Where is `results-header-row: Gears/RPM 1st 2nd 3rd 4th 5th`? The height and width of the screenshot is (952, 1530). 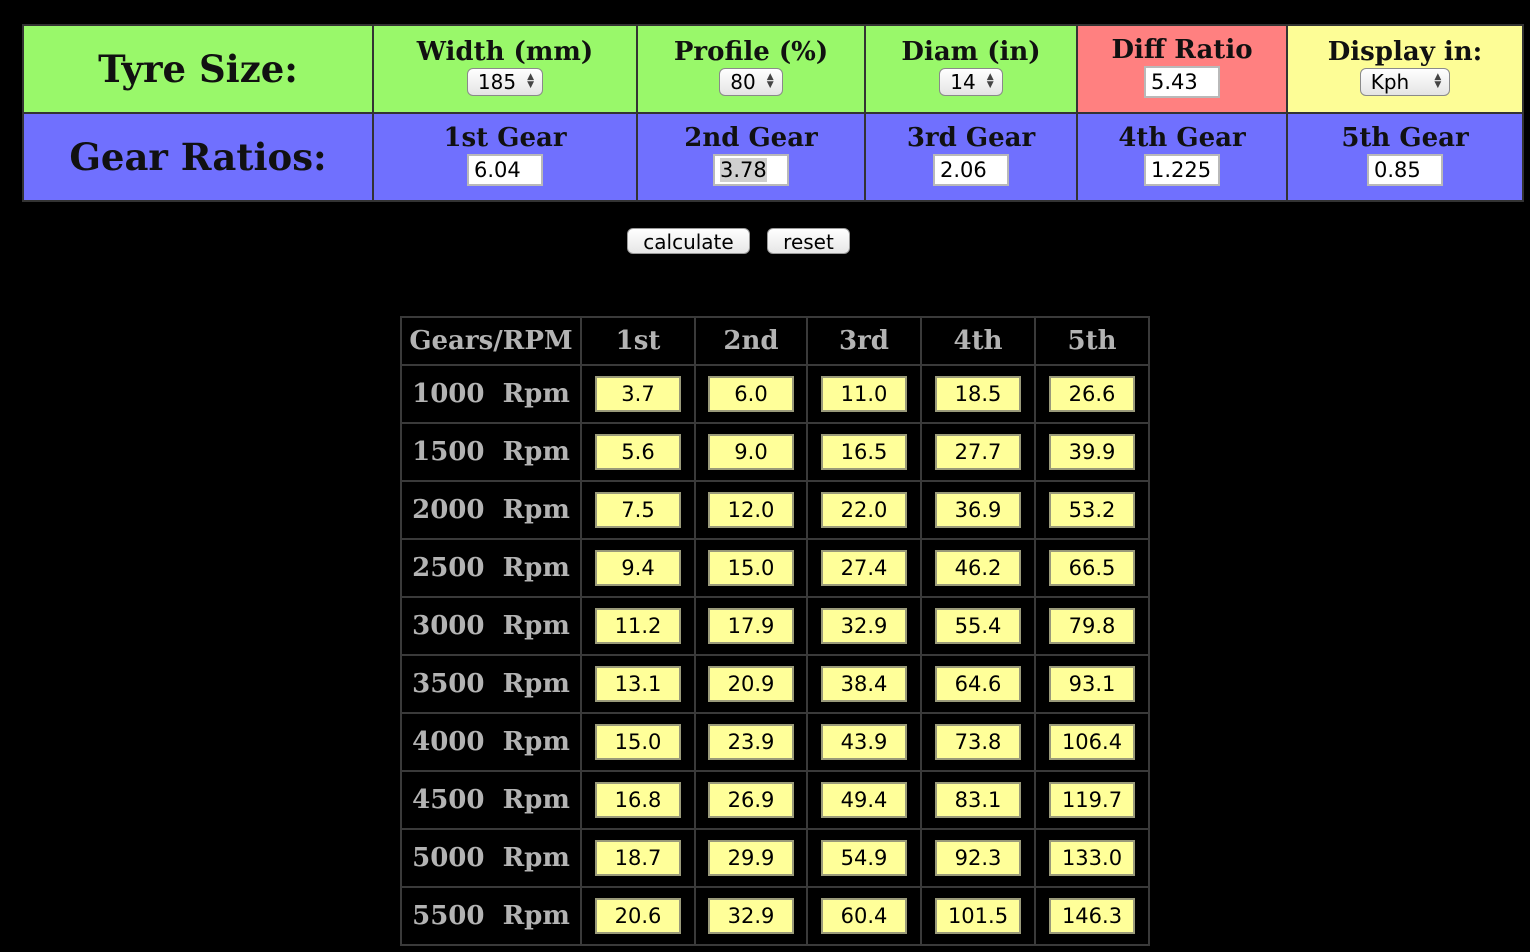
results-header-row: Gears/RPM 1st 2nd 3rd 4th 5th is located at coordinates (775, 341).